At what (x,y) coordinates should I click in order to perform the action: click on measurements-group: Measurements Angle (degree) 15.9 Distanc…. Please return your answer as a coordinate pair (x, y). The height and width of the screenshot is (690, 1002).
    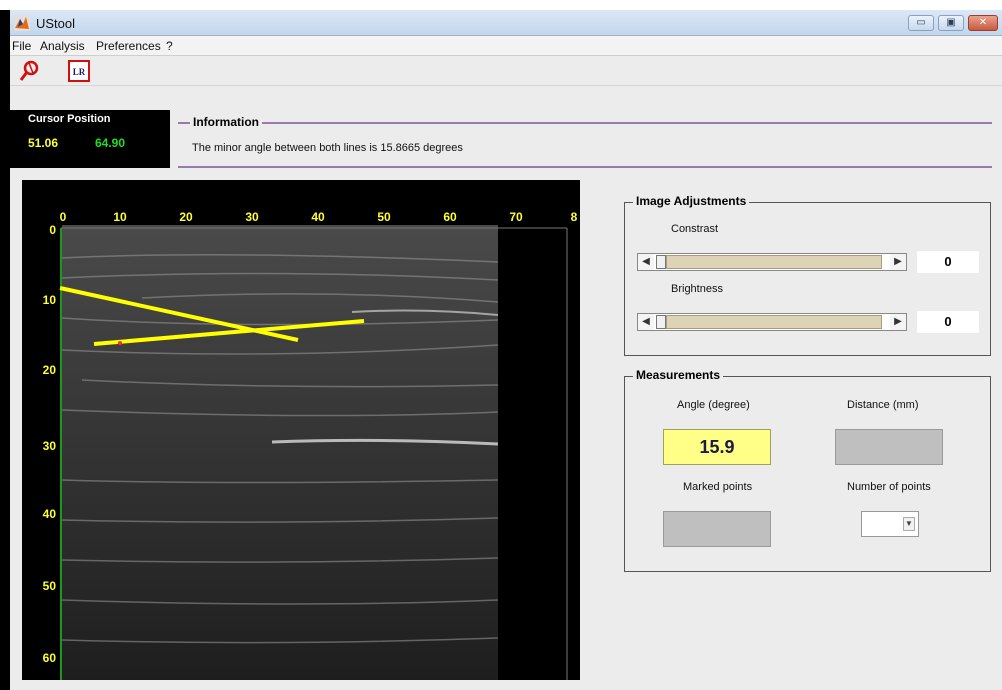
    Looking at the image, I should click on (807, 470).